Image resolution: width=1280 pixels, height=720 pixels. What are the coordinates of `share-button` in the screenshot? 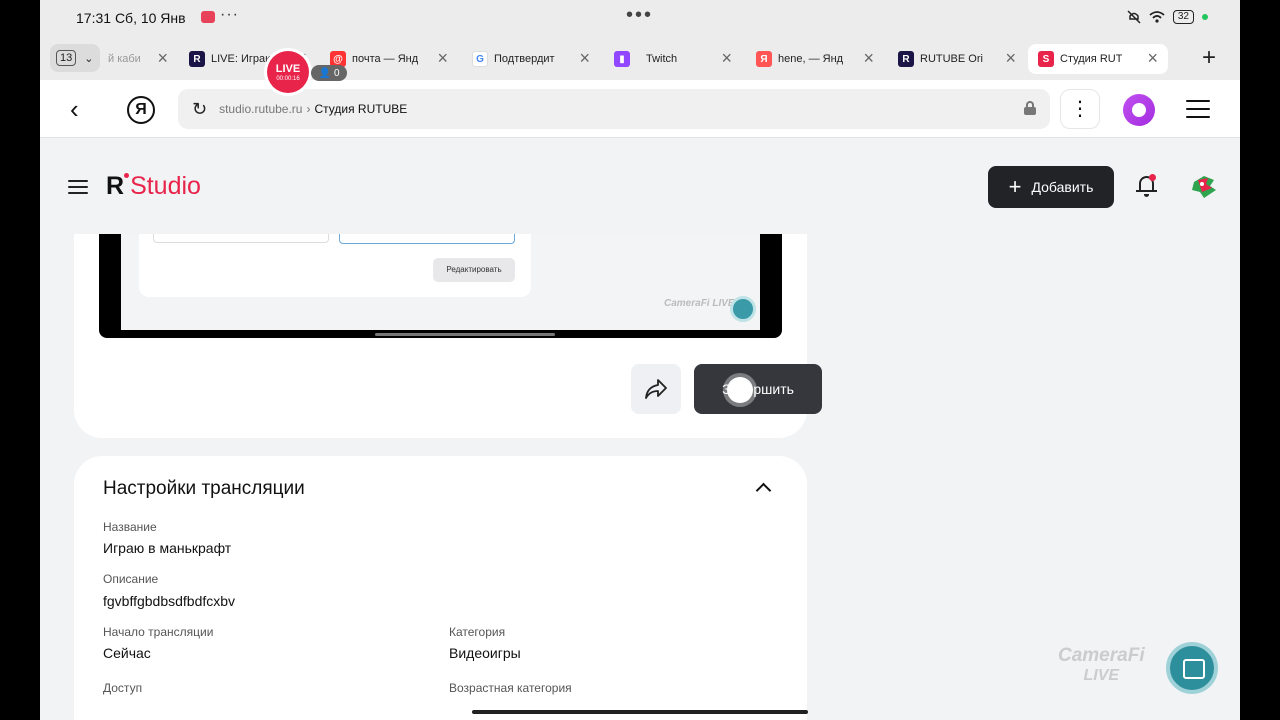 It's located at (656, 389).